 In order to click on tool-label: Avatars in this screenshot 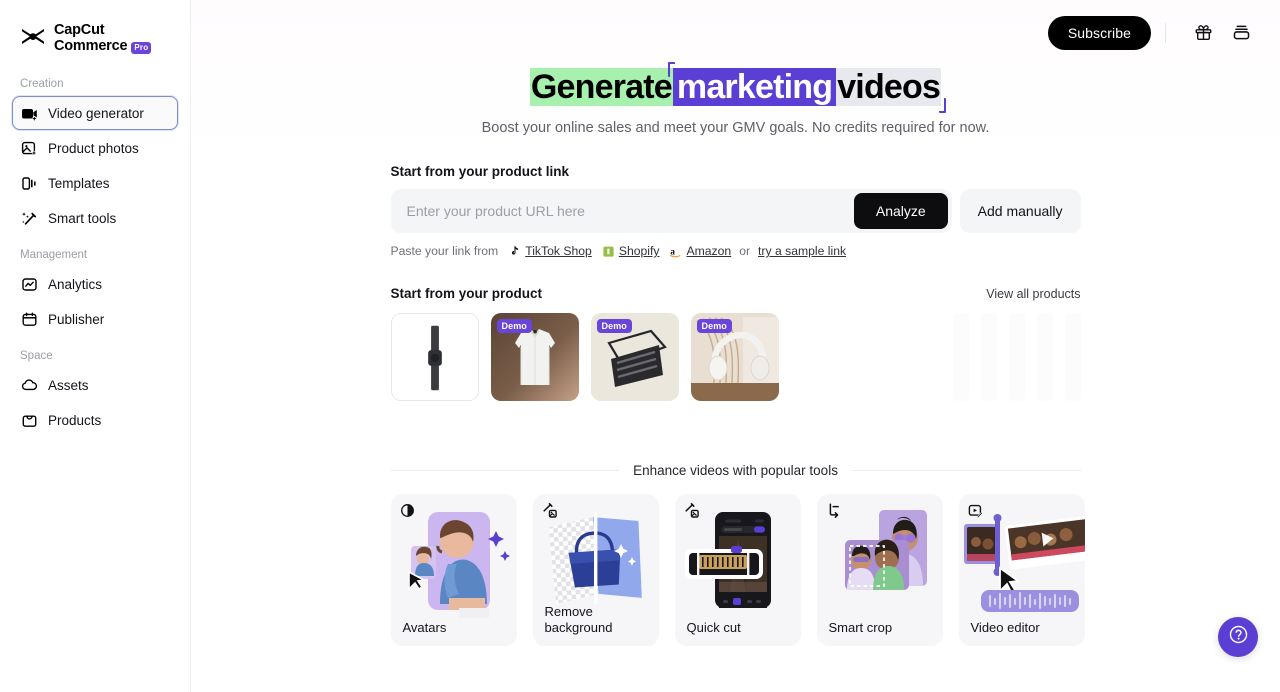, I will do `click(424, 627)`.